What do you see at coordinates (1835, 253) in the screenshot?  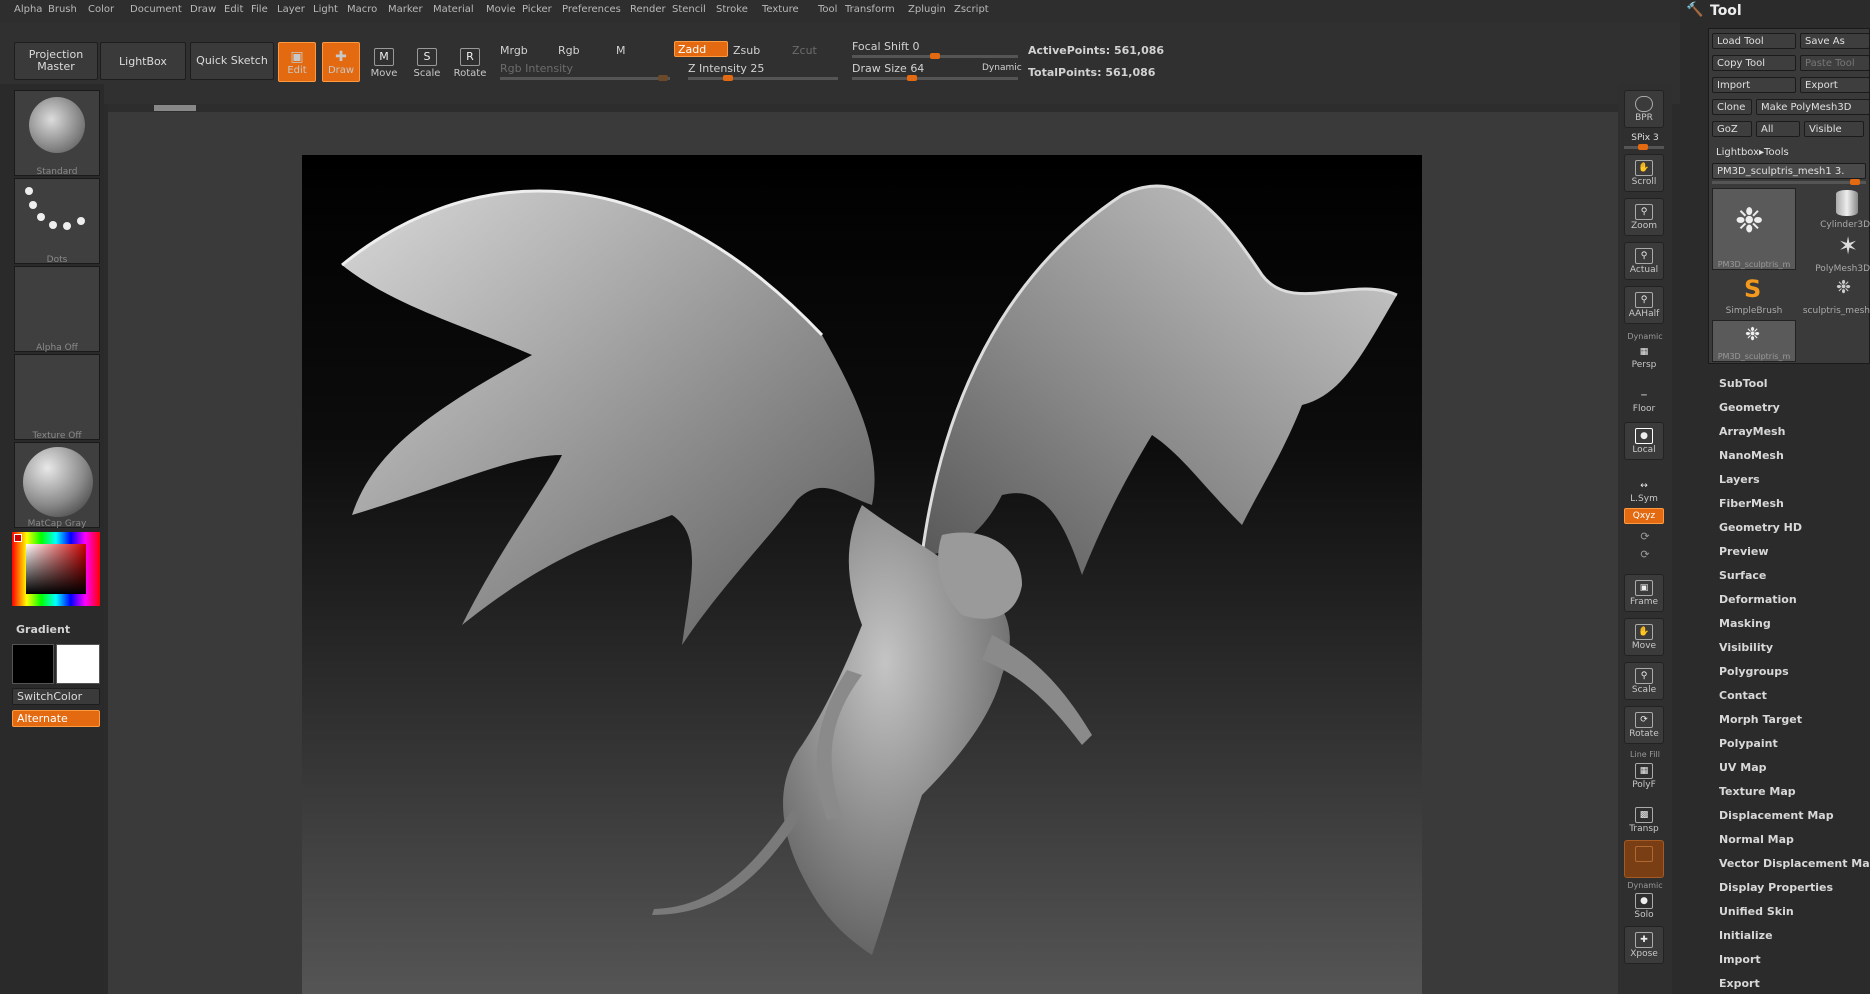 I see `tool-thumb-polymesh3d: ✶ PolyMesh3D` at bounding box center [1835, 253].